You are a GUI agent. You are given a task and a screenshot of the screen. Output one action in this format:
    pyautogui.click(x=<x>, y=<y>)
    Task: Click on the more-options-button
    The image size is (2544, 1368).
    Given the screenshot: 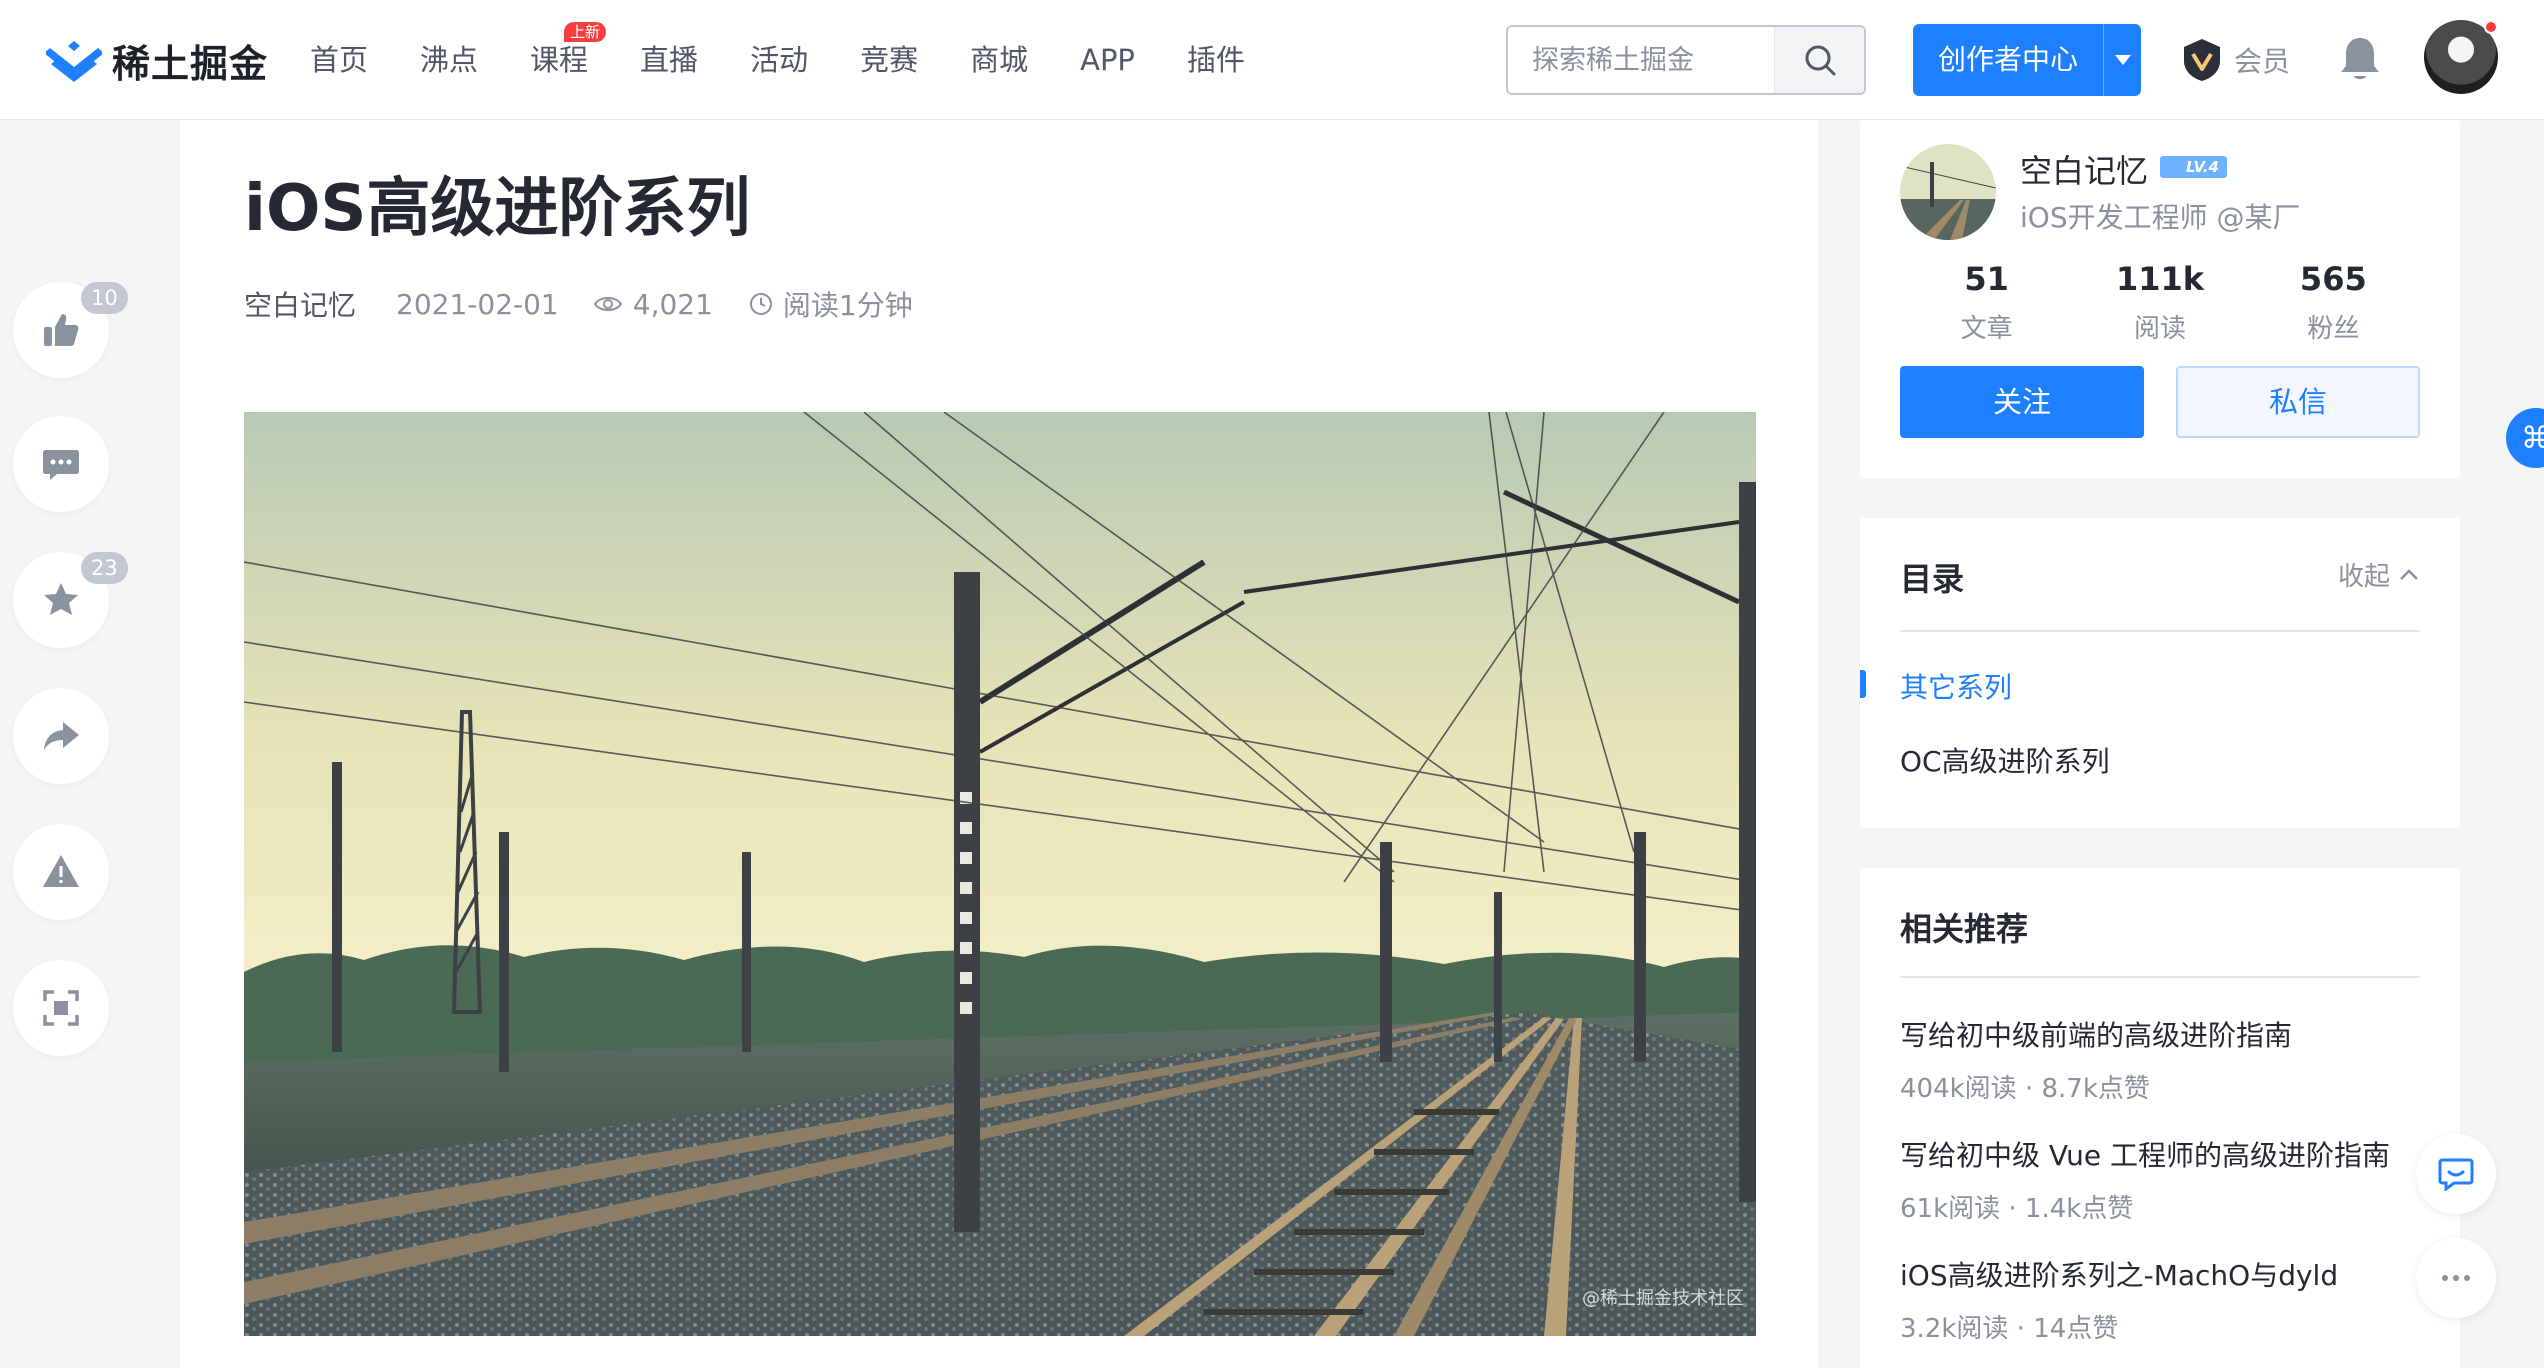 What is the action you would take?
    pyautogui.click(x=2456, y=1278)
    